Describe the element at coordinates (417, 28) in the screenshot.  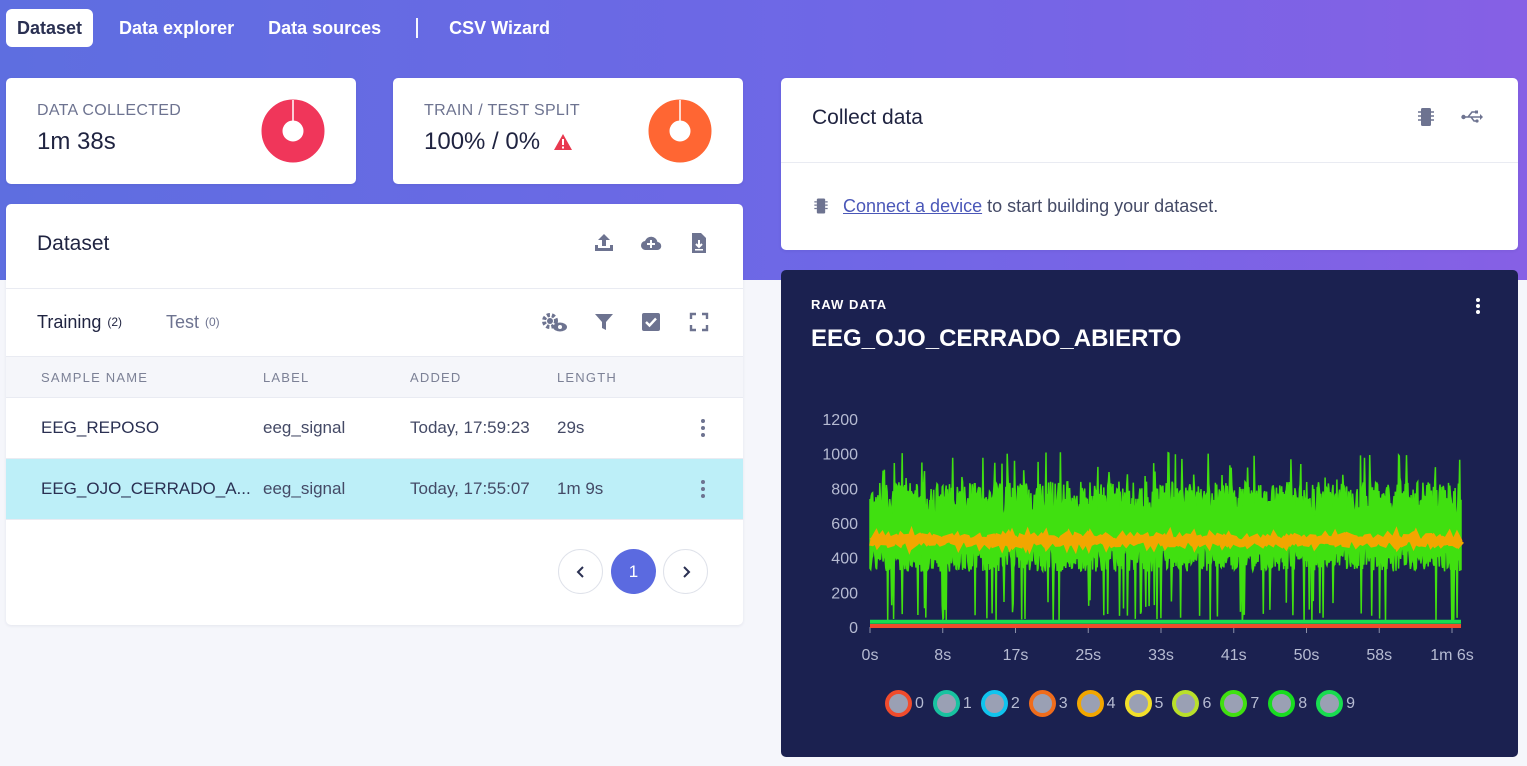
I see `nav-separator` at that location.